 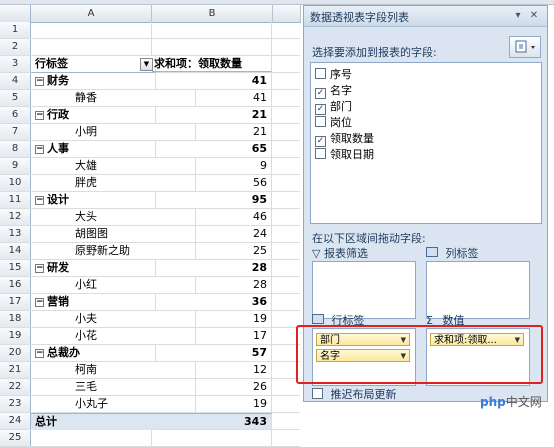 What do you see at coordinates (15, 149) in the screenshot?
I see `row-number: 8` at bounding box center [15, 149].